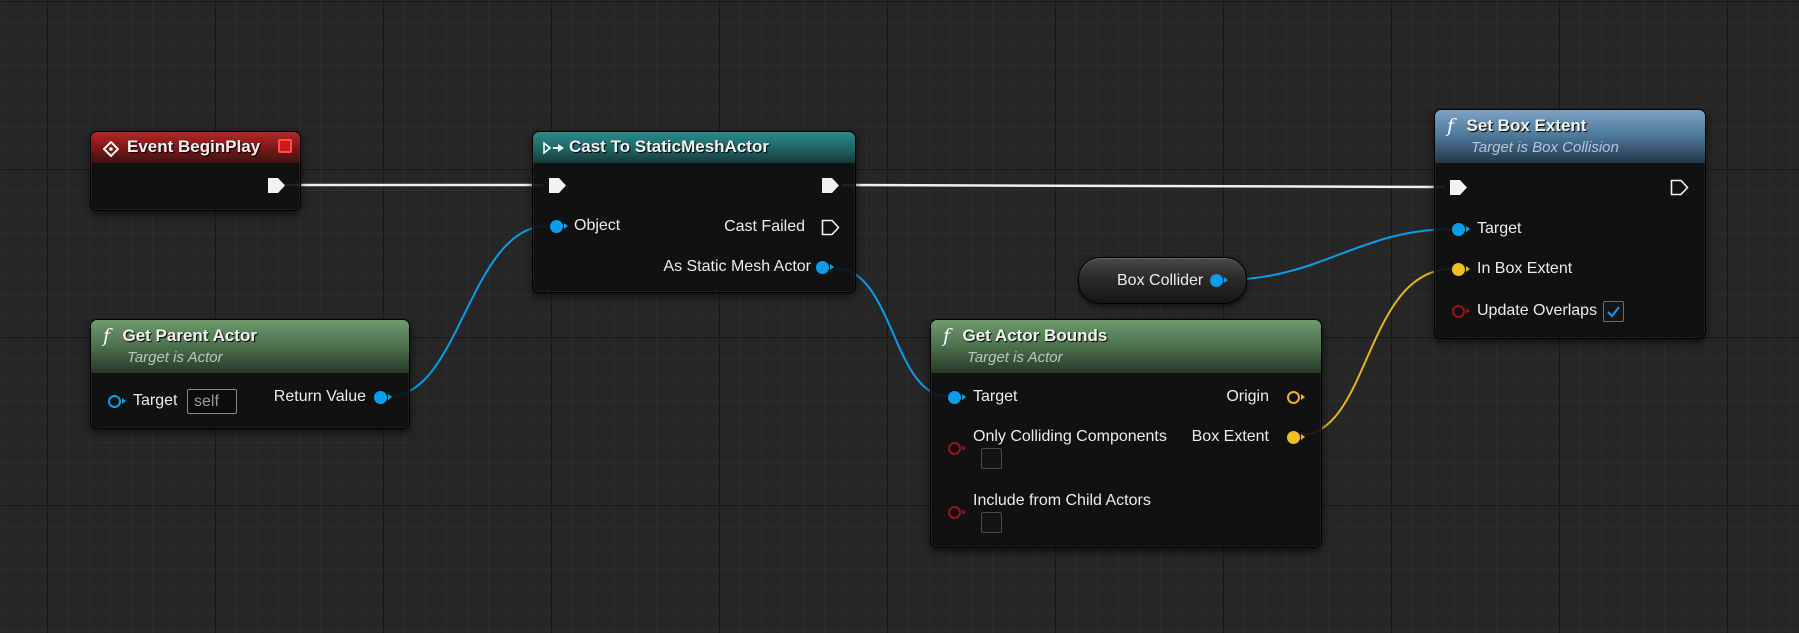 This screenshot has width=1799, height=633. What do you see at coordinates (830, 227) in the screenshot?
I see `cast-failed-exec-pin` at bounding box center [830, 227].